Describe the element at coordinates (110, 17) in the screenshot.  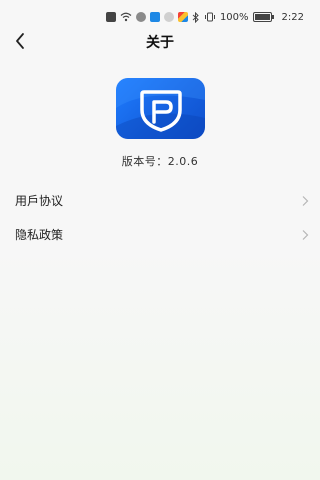
I see `notification-icon` at that location.